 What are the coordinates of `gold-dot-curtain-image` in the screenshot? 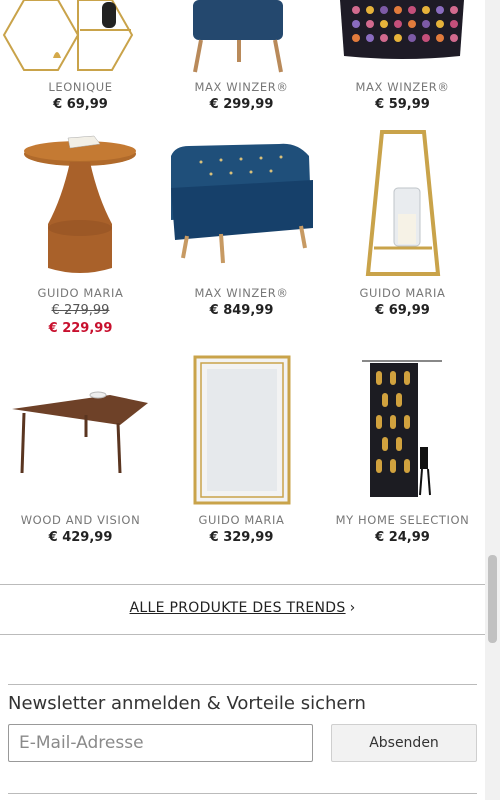 It's located at (402, 430).